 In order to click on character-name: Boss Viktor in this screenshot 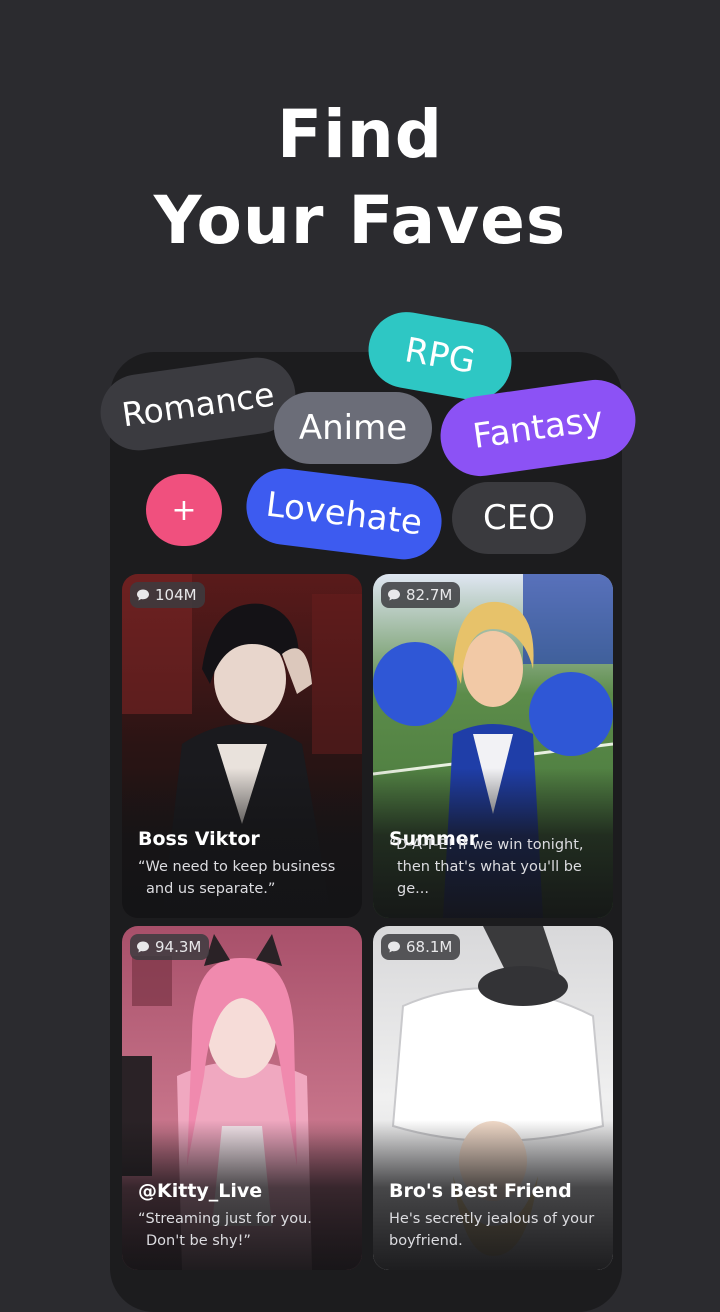, I will do `click(199, 839)`.